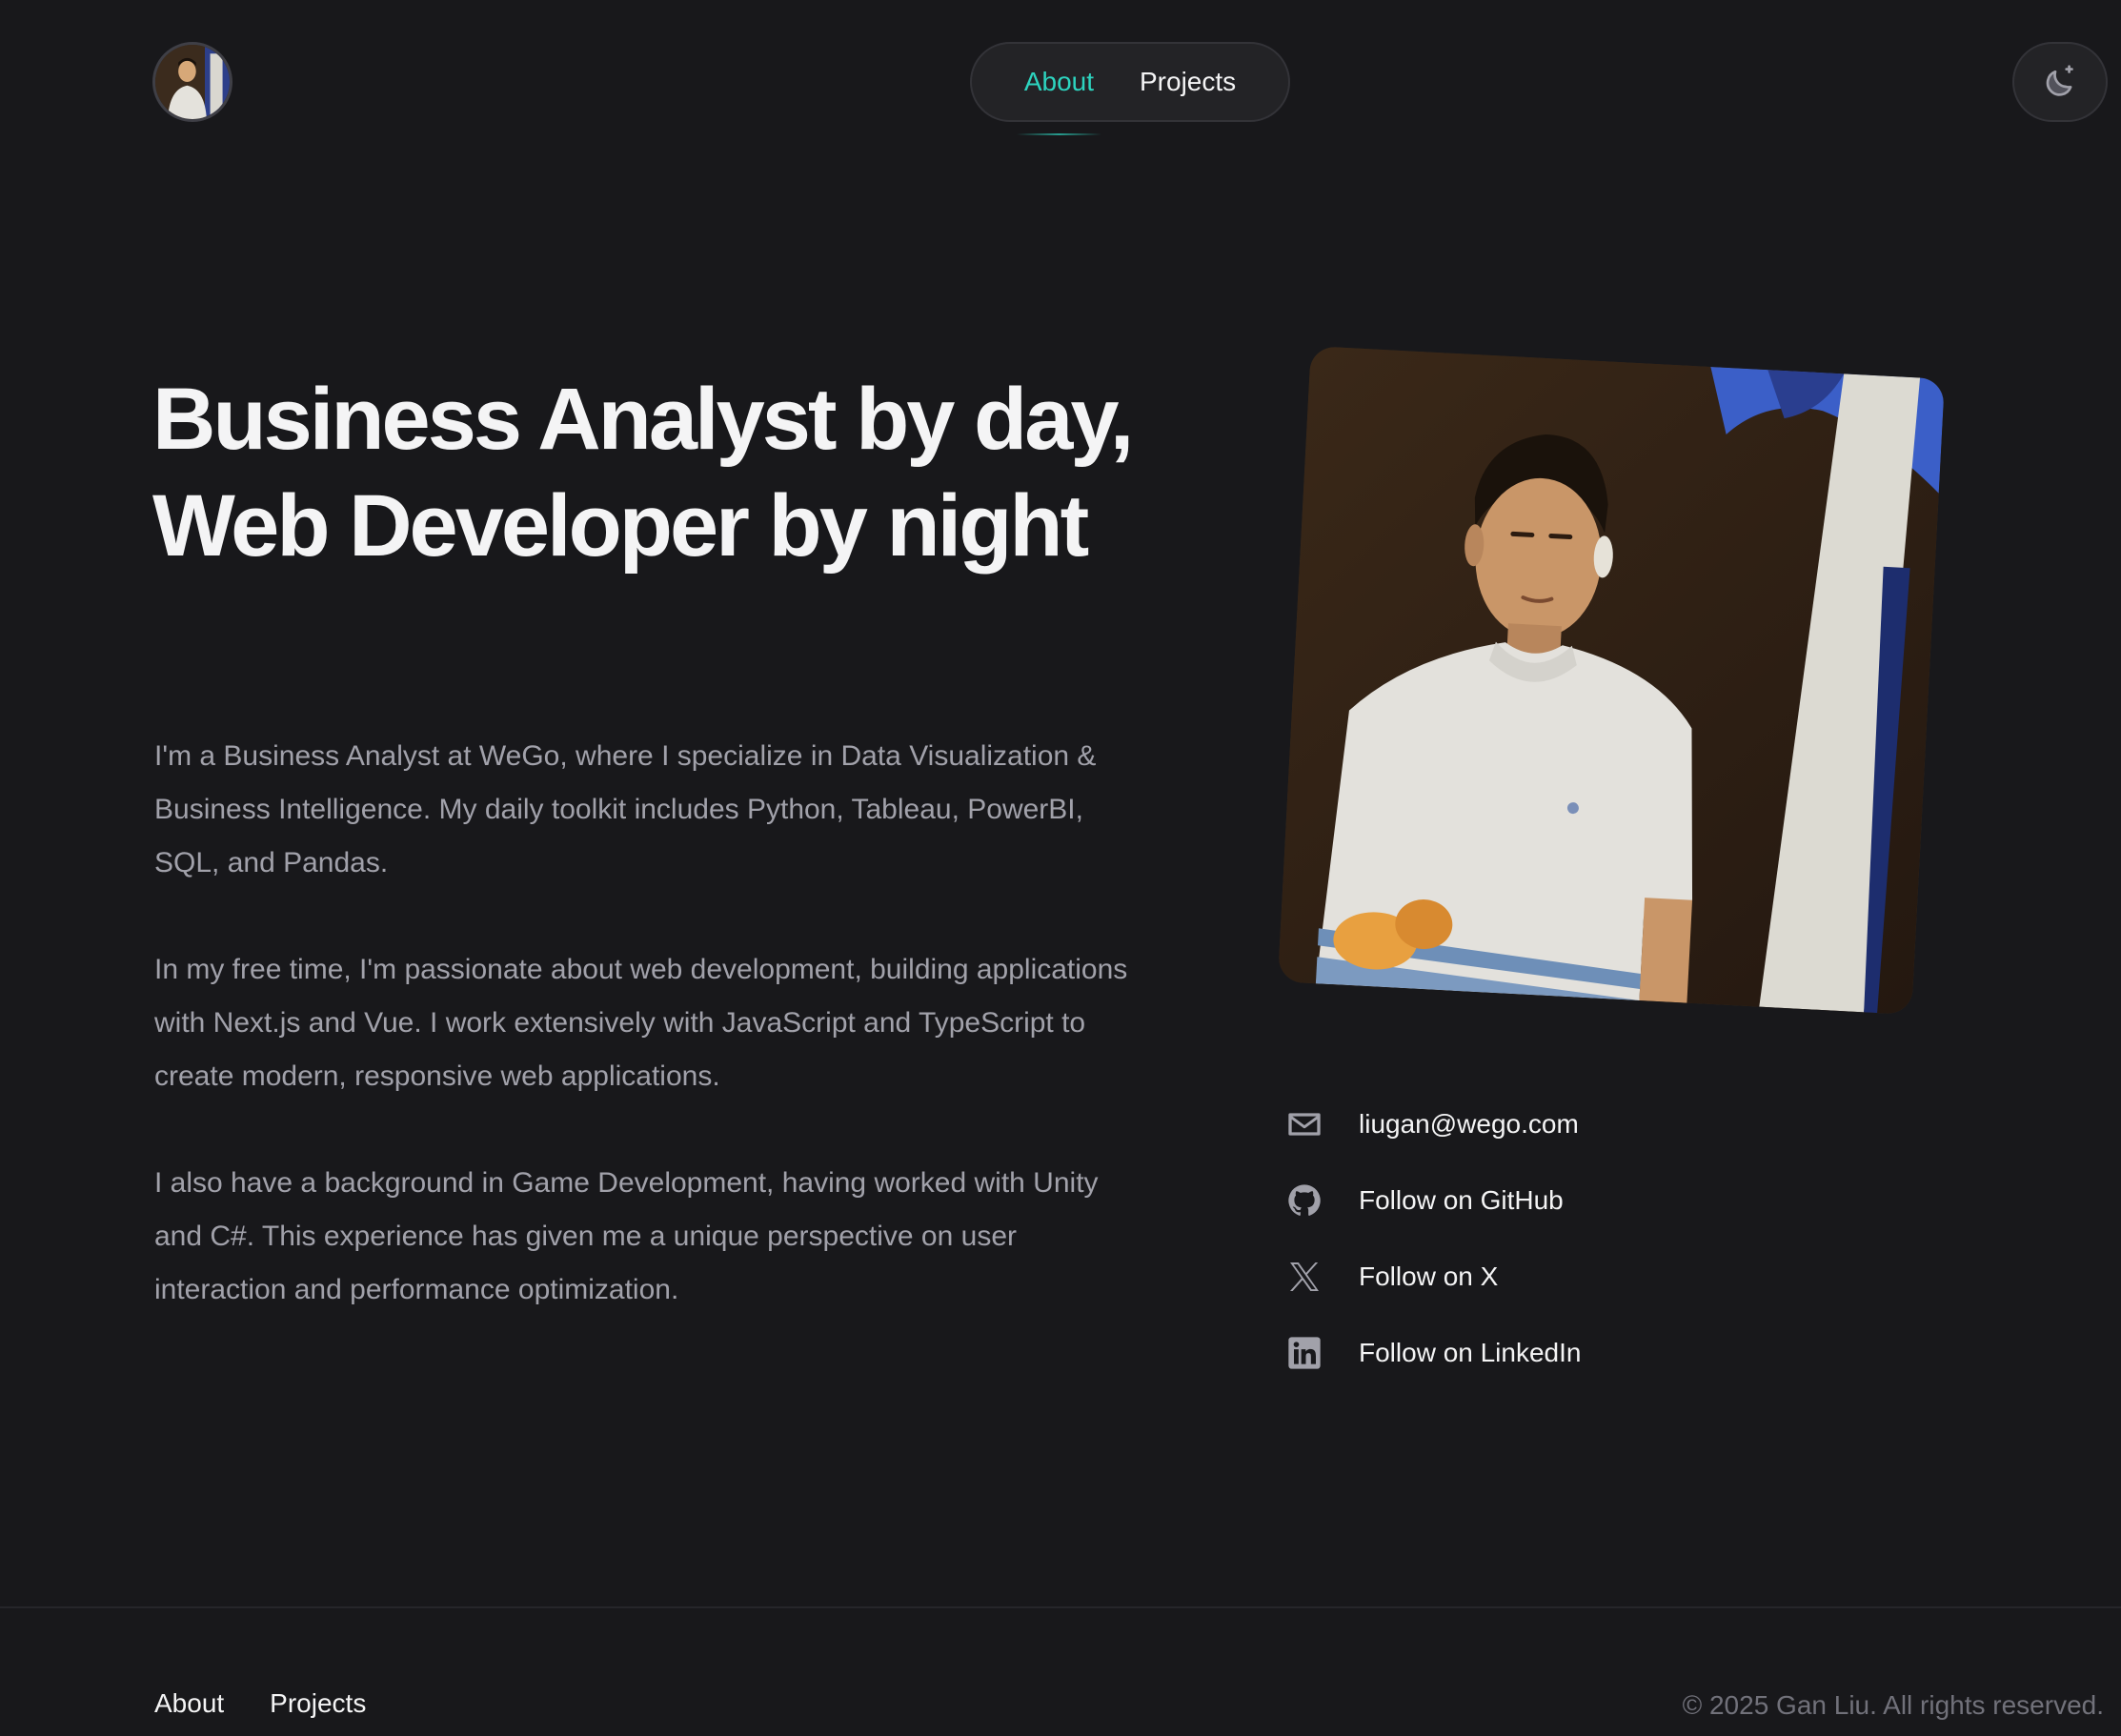 The image size is (2121, 1736). Describe the element at coordinates (1304, 1277) in the screenshot. I see `x-icon` at that location.